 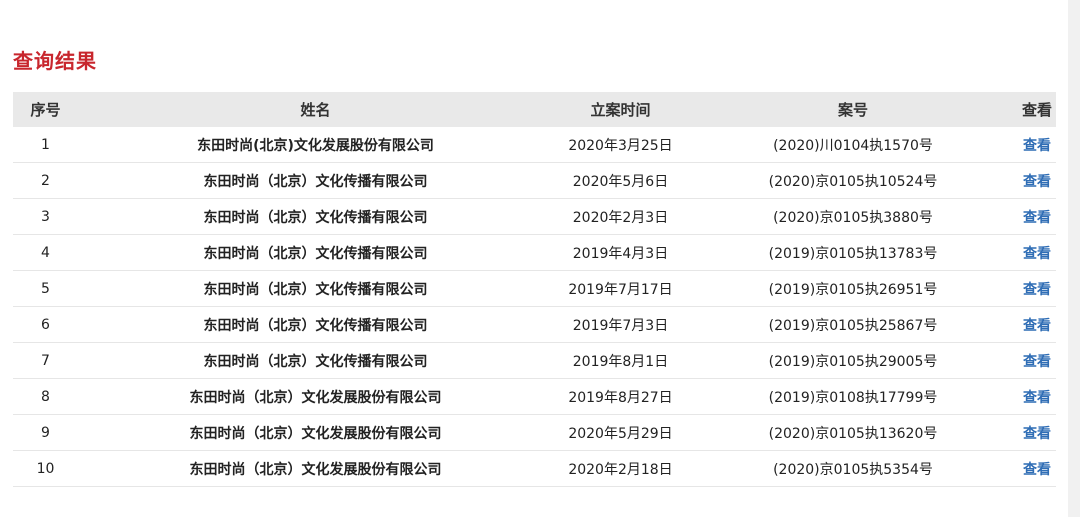 What do you see at coordinates (45, 360) in the screenshot?
I see `row-index: 7` at bounding box center [45, 360].